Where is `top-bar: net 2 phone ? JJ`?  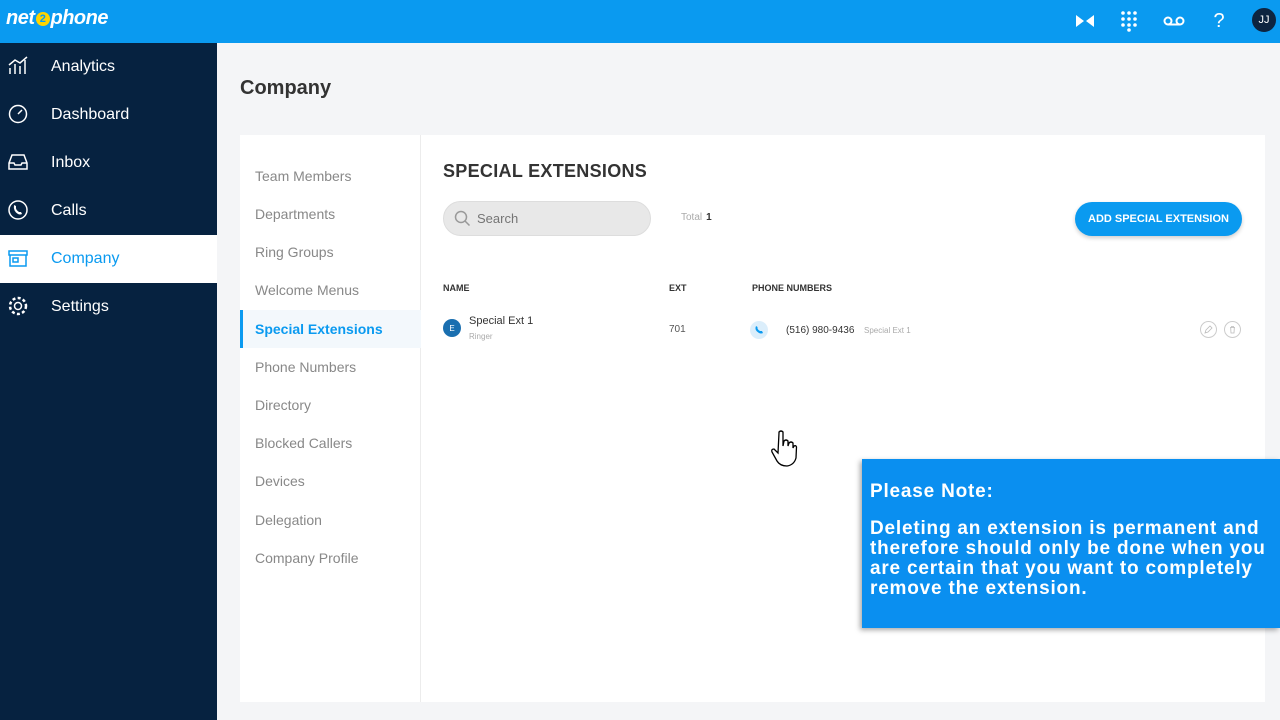 top-bar: net 2 phone ? JJ is located at coordinates (640, 21).